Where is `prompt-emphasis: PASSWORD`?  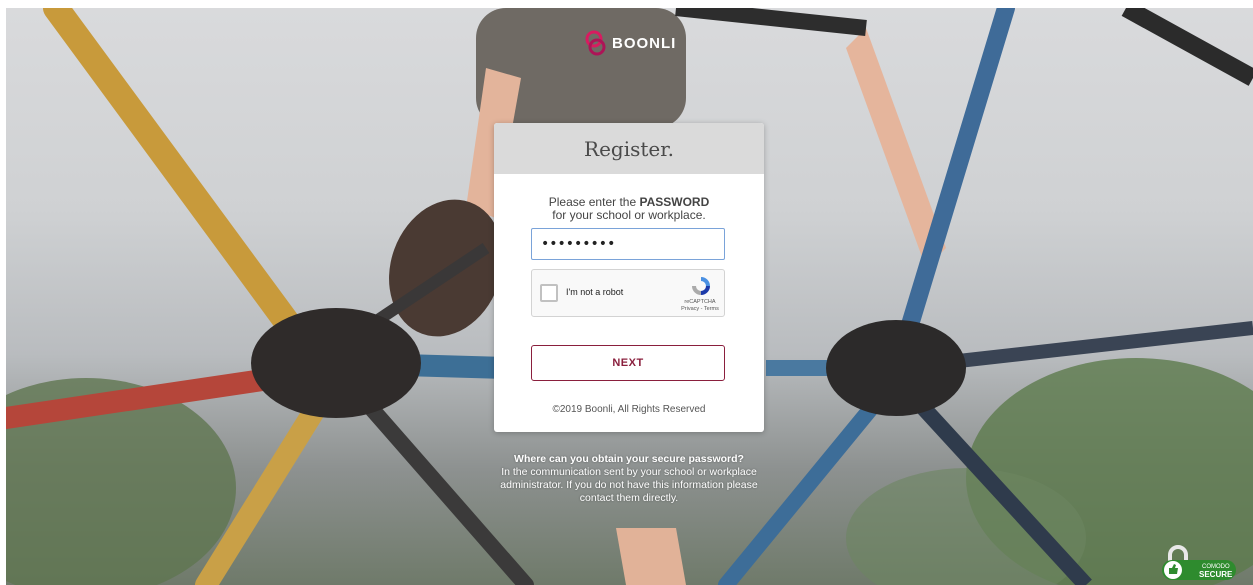 prompt-emphasis: PASSWORD is located at coordinates (674, 202).